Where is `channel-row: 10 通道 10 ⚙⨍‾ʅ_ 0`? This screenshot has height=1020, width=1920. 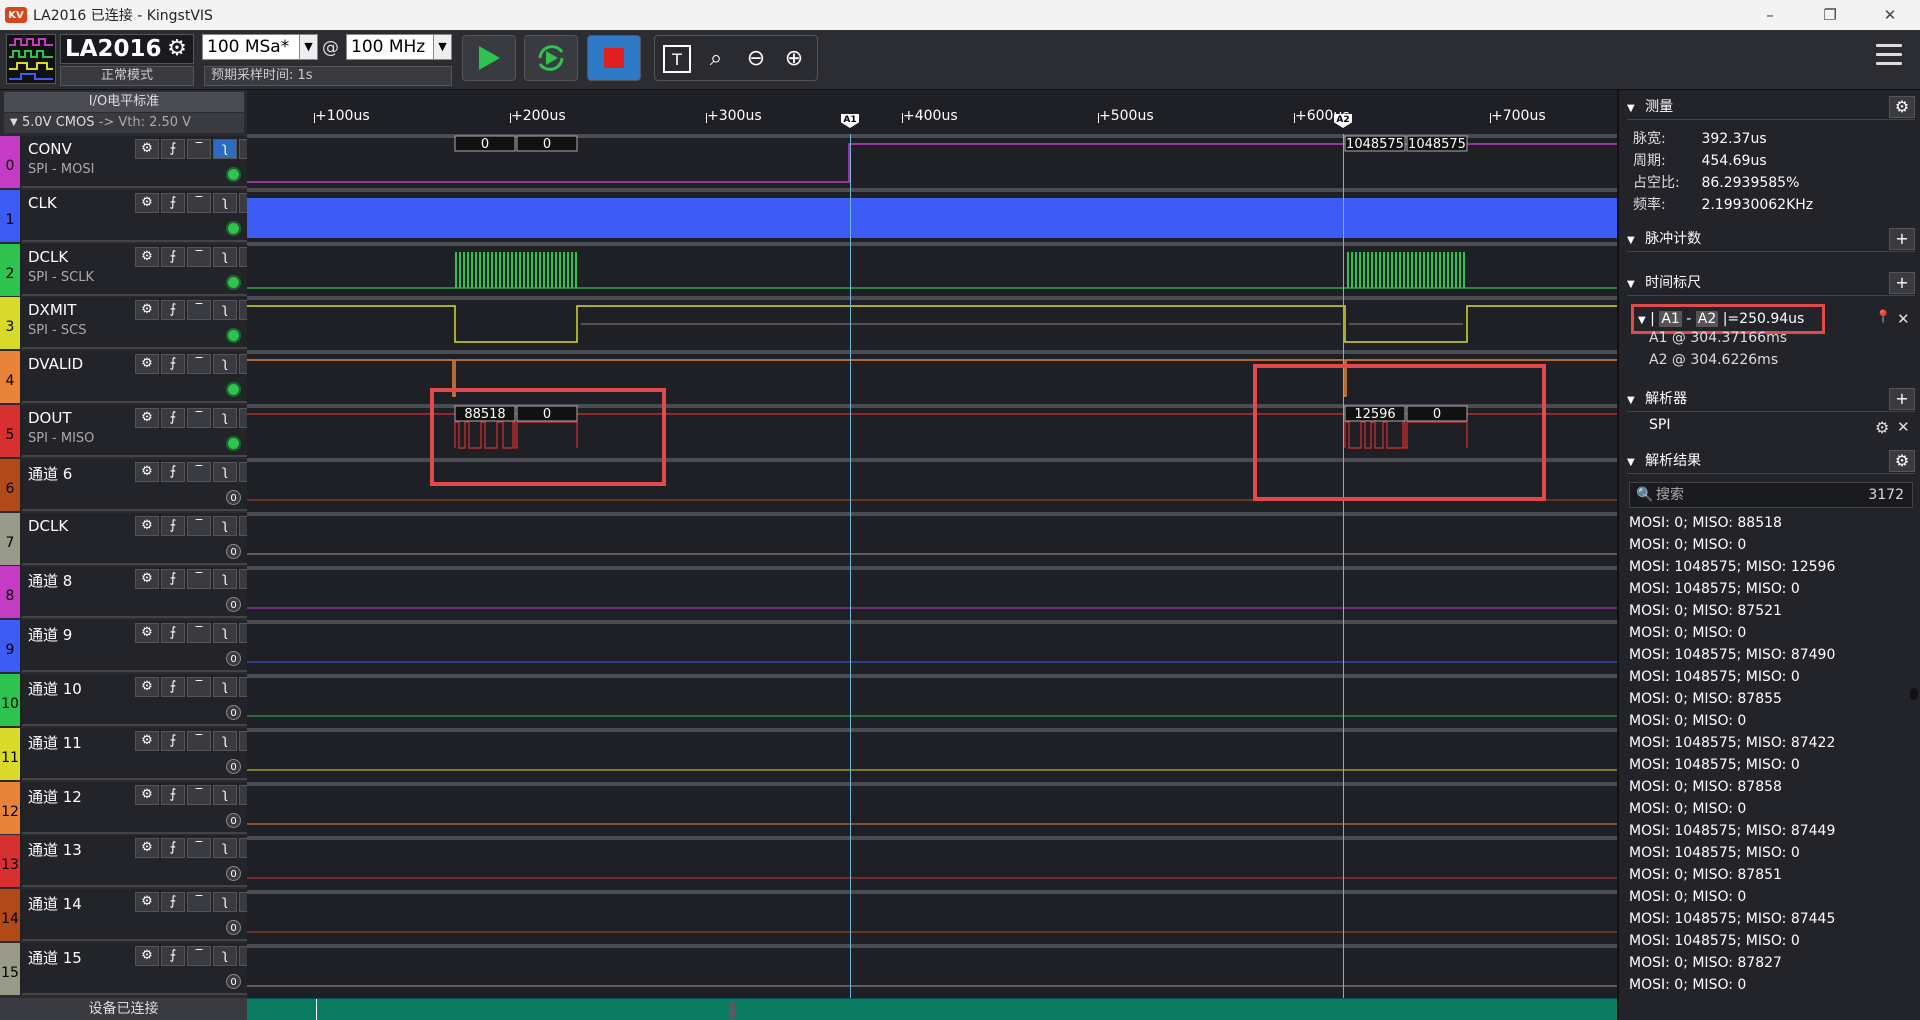
channel-row: 10 通道 10 ⚙⨍‾ʅ_ 0 is located at coordinates (131, 700).